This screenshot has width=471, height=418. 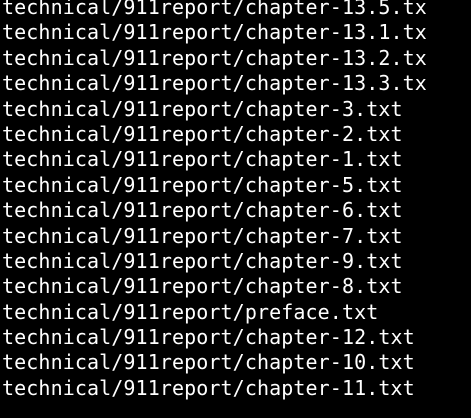 I want to click on file-path-line: technical/911report/chapter-13.2.tx, so click(x=214, y=57).